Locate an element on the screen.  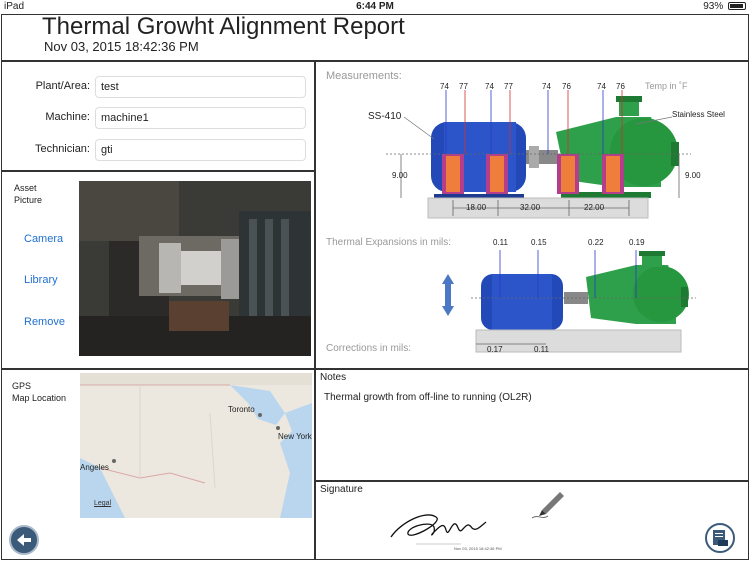
spacing-value: 32.00 is located at coordinates (530, 207).